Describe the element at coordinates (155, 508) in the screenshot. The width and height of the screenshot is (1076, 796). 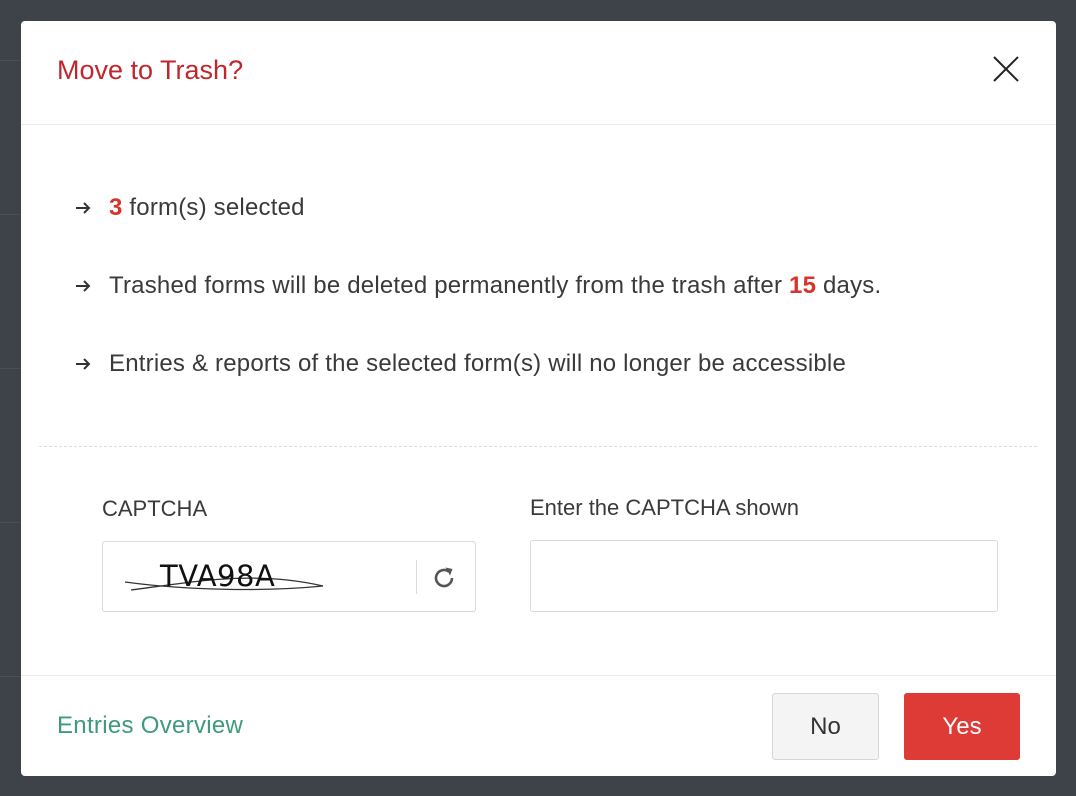
I see `captcha-label: CAPTCHA` at that location.